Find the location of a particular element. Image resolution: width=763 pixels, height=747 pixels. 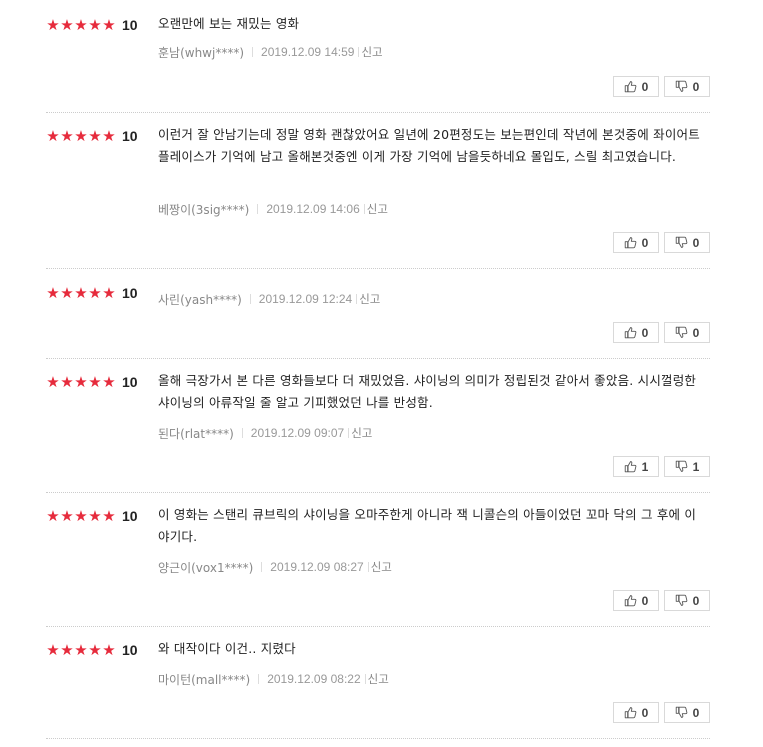

review-meta: 양근이(vox1****) 2019.12.09 08:27 신고 is located at coordinates (275, 567).